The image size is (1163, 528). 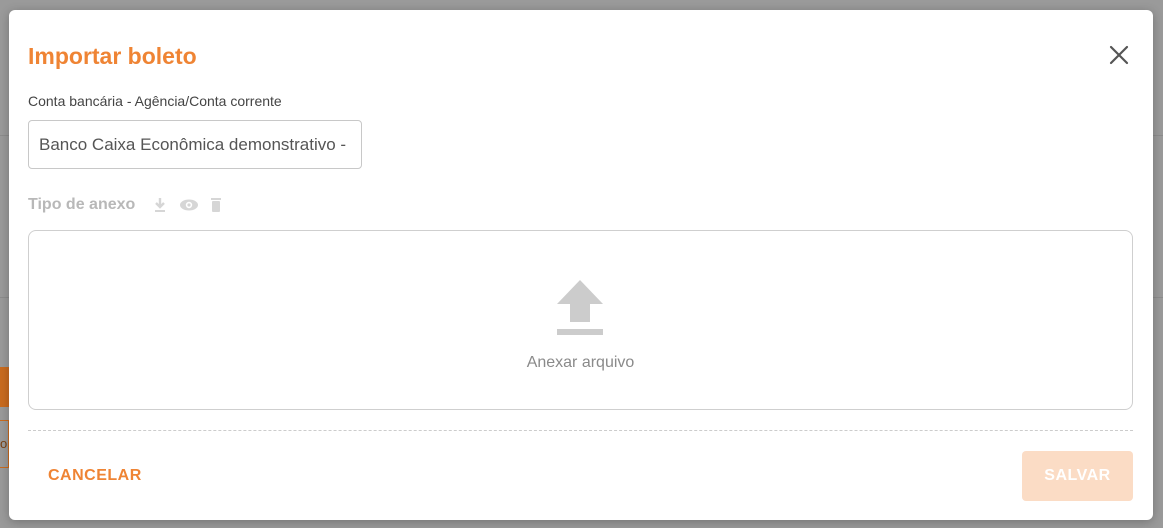 I want to click on dialog-title: Importar boleto, so click(x=112, y=56).